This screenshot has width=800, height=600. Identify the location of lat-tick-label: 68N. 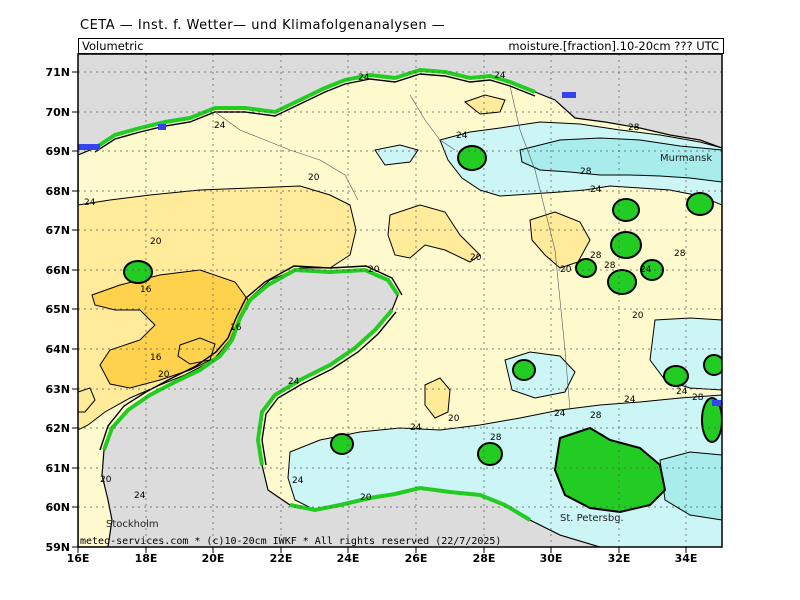
(57, 191).